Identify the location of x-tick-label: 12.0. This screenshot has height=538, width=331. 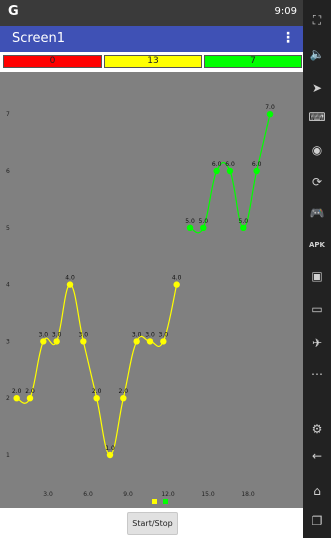
(168, 494).